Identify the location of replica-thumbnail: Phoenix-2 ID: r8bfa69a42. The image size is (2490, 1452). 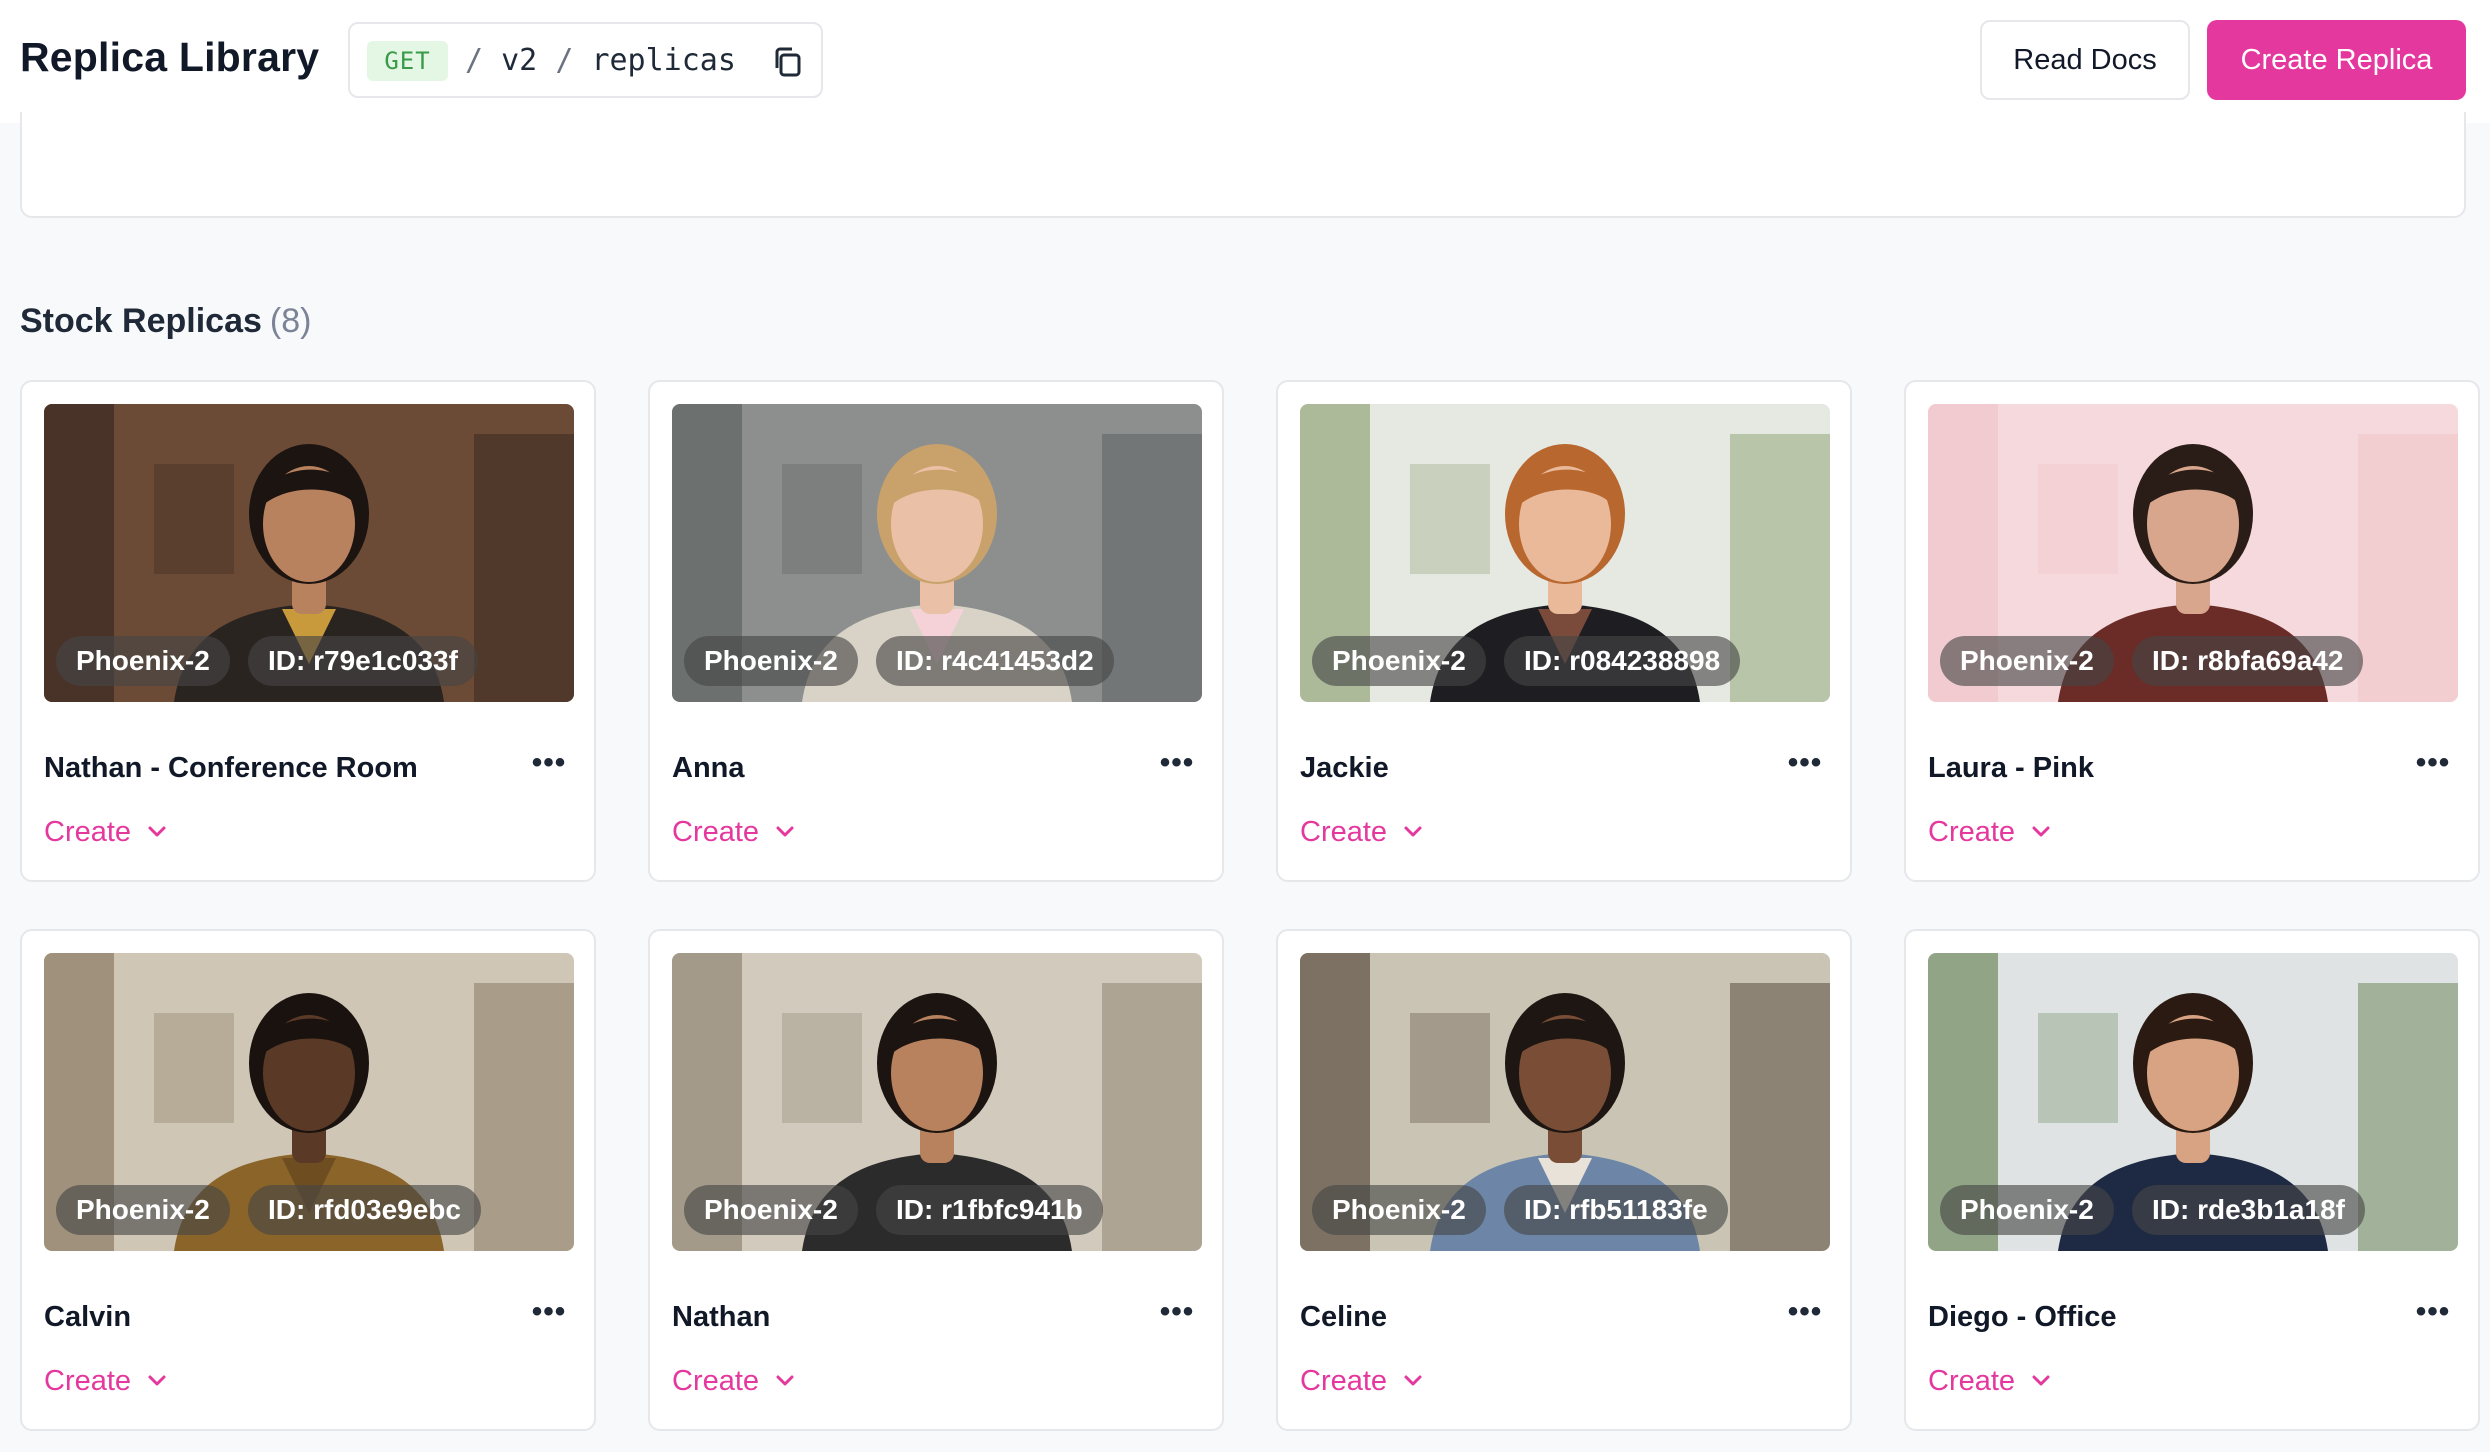
(2193, 553).